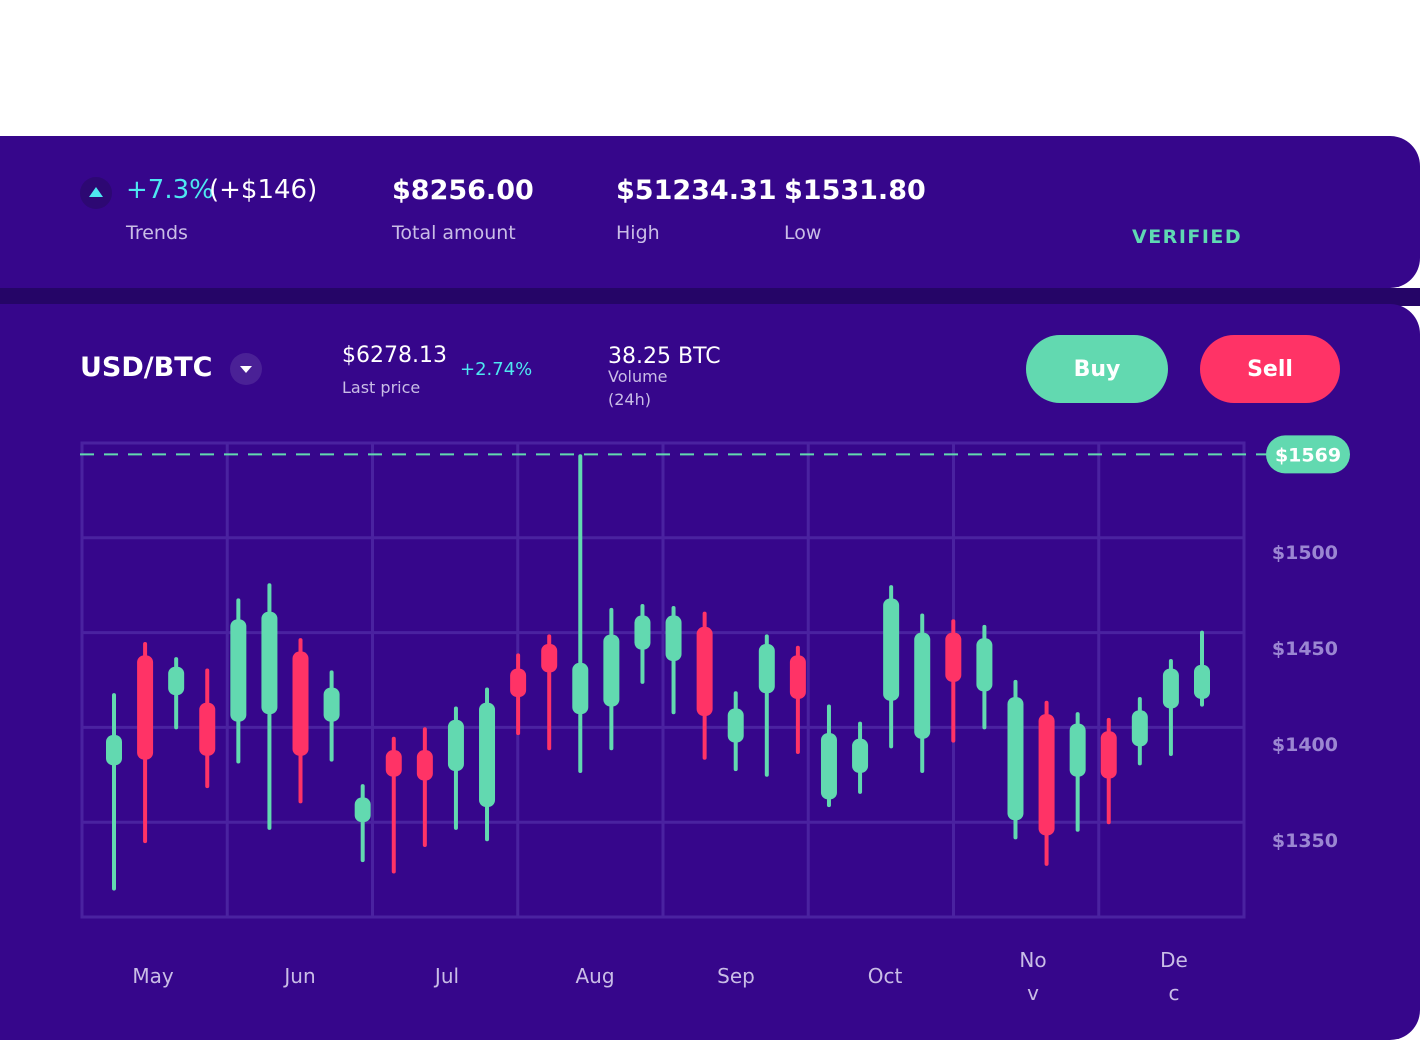  Describe the element at coordinates (1305, 841) in the screenshot. I see `y-axis-tick-label: $1350` at that location.